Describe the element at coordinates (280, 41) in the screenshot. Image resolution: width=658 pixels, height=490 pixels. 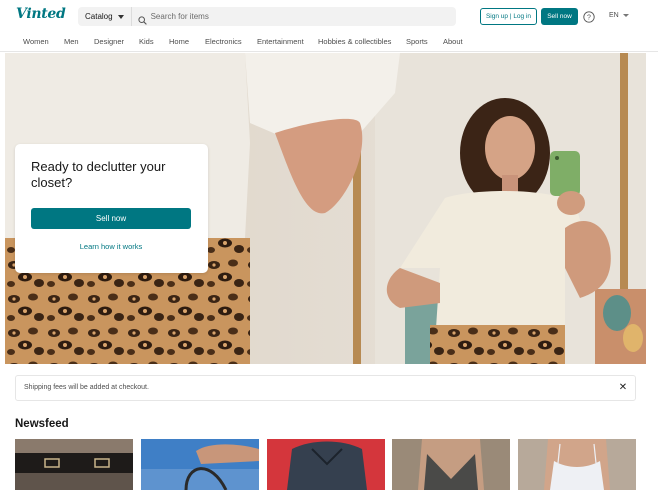
I see `nav-item-entertainment: Entertainment` at that location.